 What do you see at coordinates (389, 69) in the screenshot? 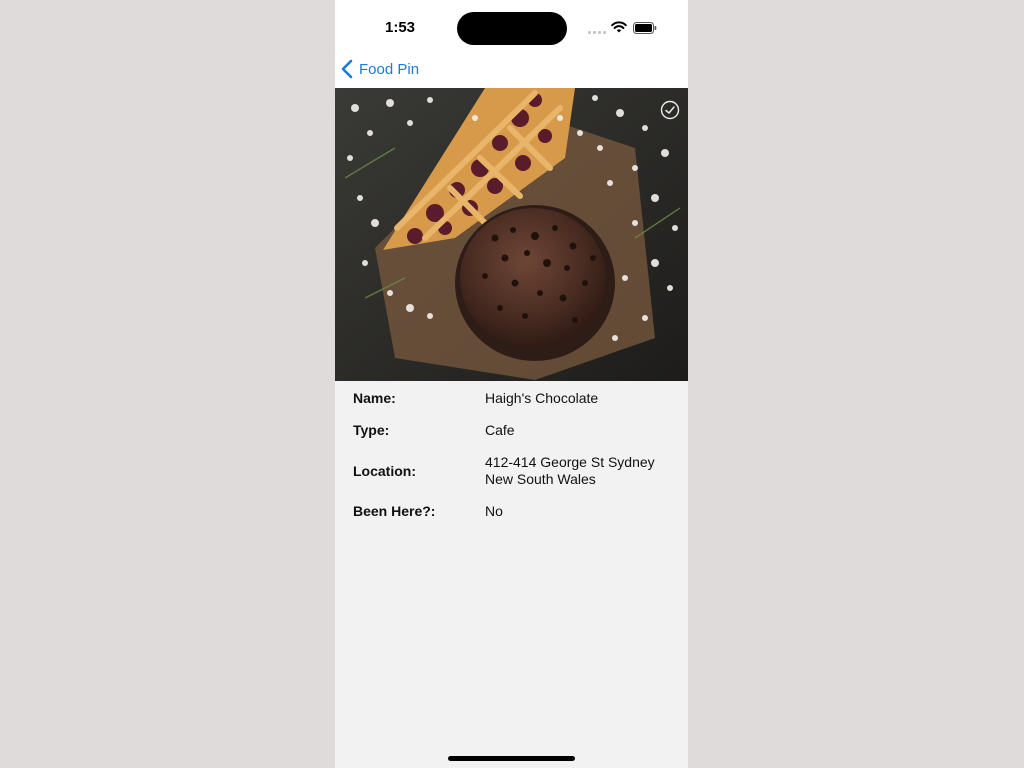
I see `back-button-label: Food Pin` at bounding box center [389, 69].